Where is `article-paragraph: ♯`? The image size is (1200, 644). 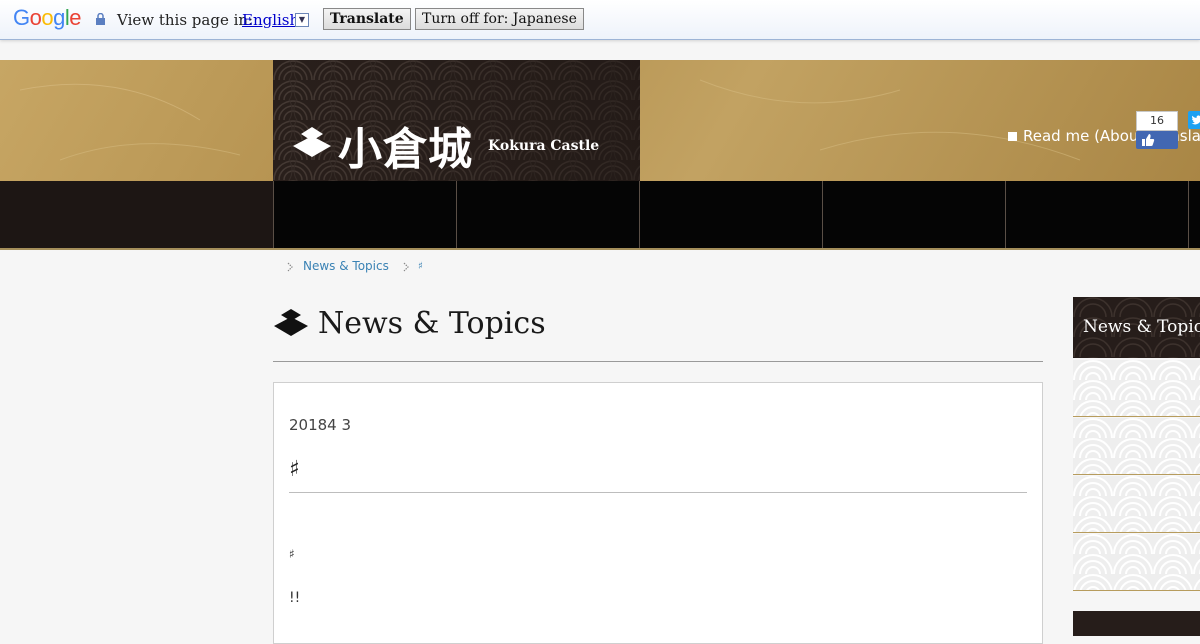
article-paragraph: ♯ is located at coordinates (292, 554).